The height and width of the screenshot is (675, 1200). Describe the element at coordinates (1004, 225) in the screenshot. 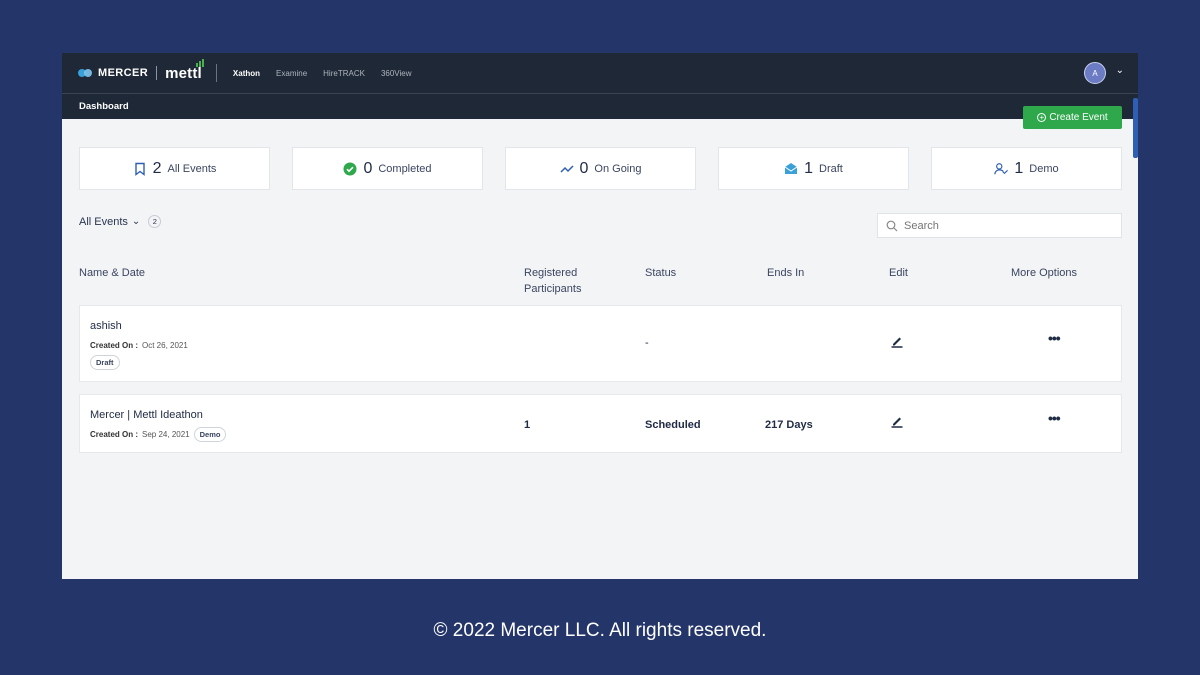

I see `search-input` at that location.